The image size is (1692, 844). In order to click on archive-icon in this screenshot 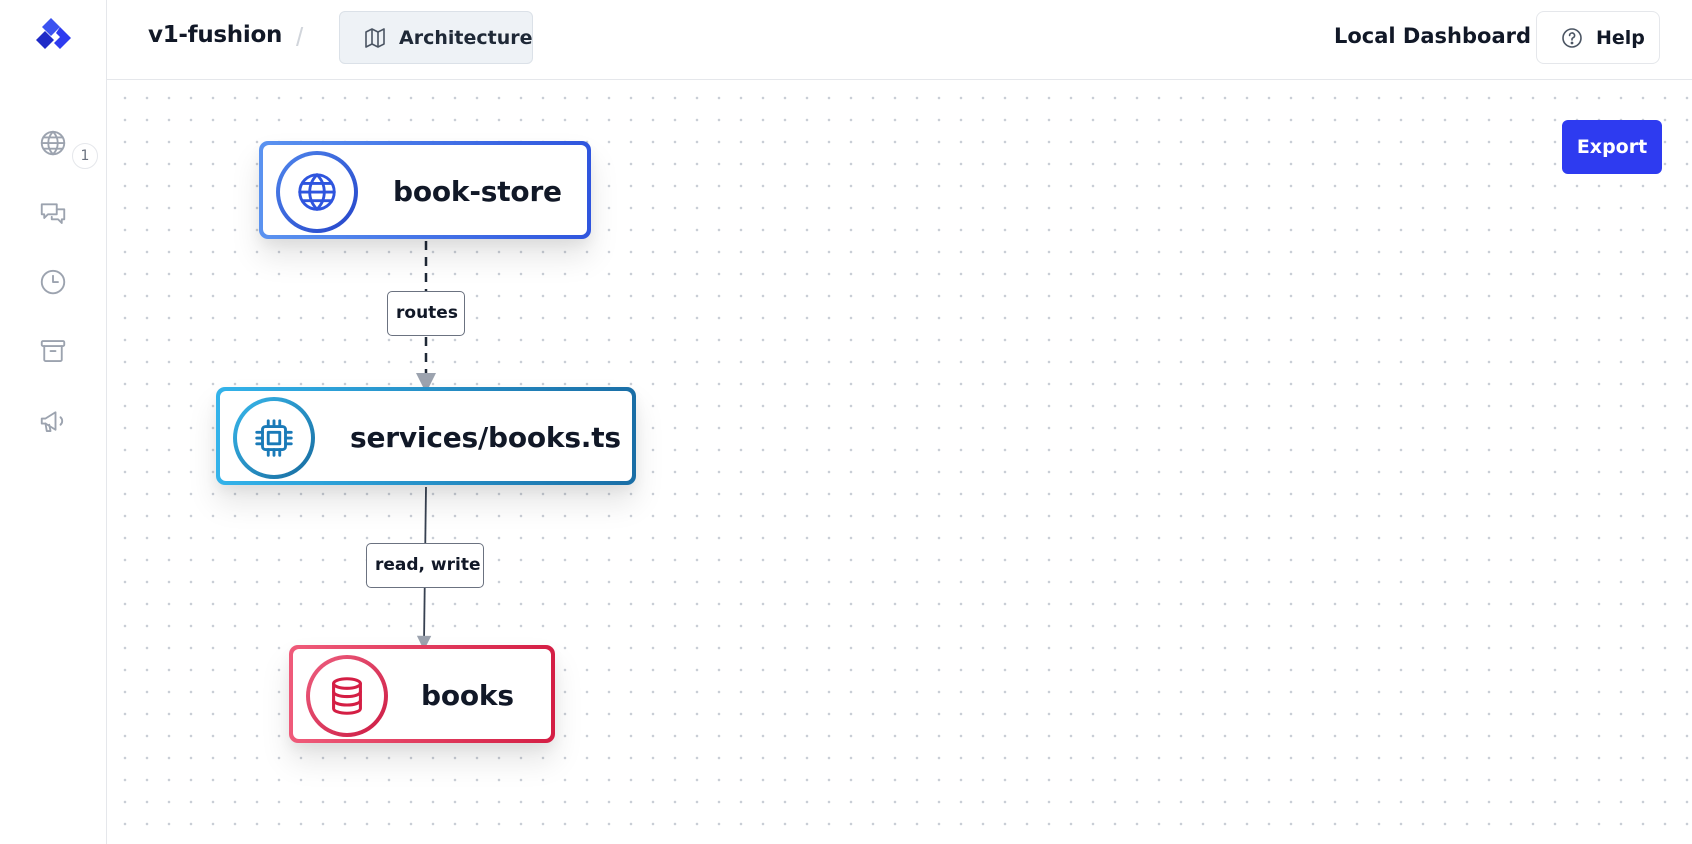, I will do `click(53, 351)`.